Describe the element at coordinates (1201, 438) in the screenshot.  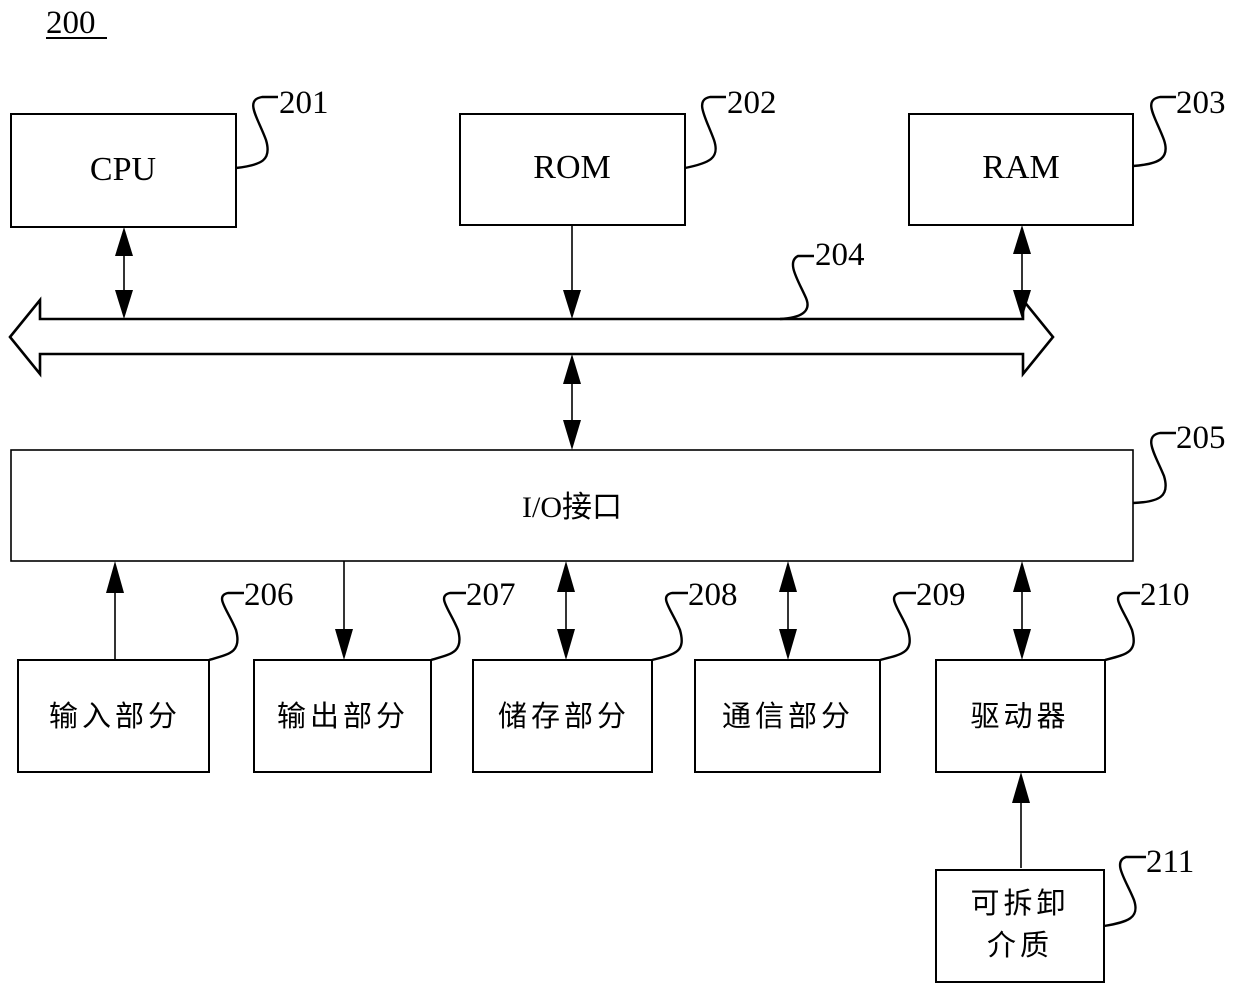
I see `io-interface-ref: 205` at that location.